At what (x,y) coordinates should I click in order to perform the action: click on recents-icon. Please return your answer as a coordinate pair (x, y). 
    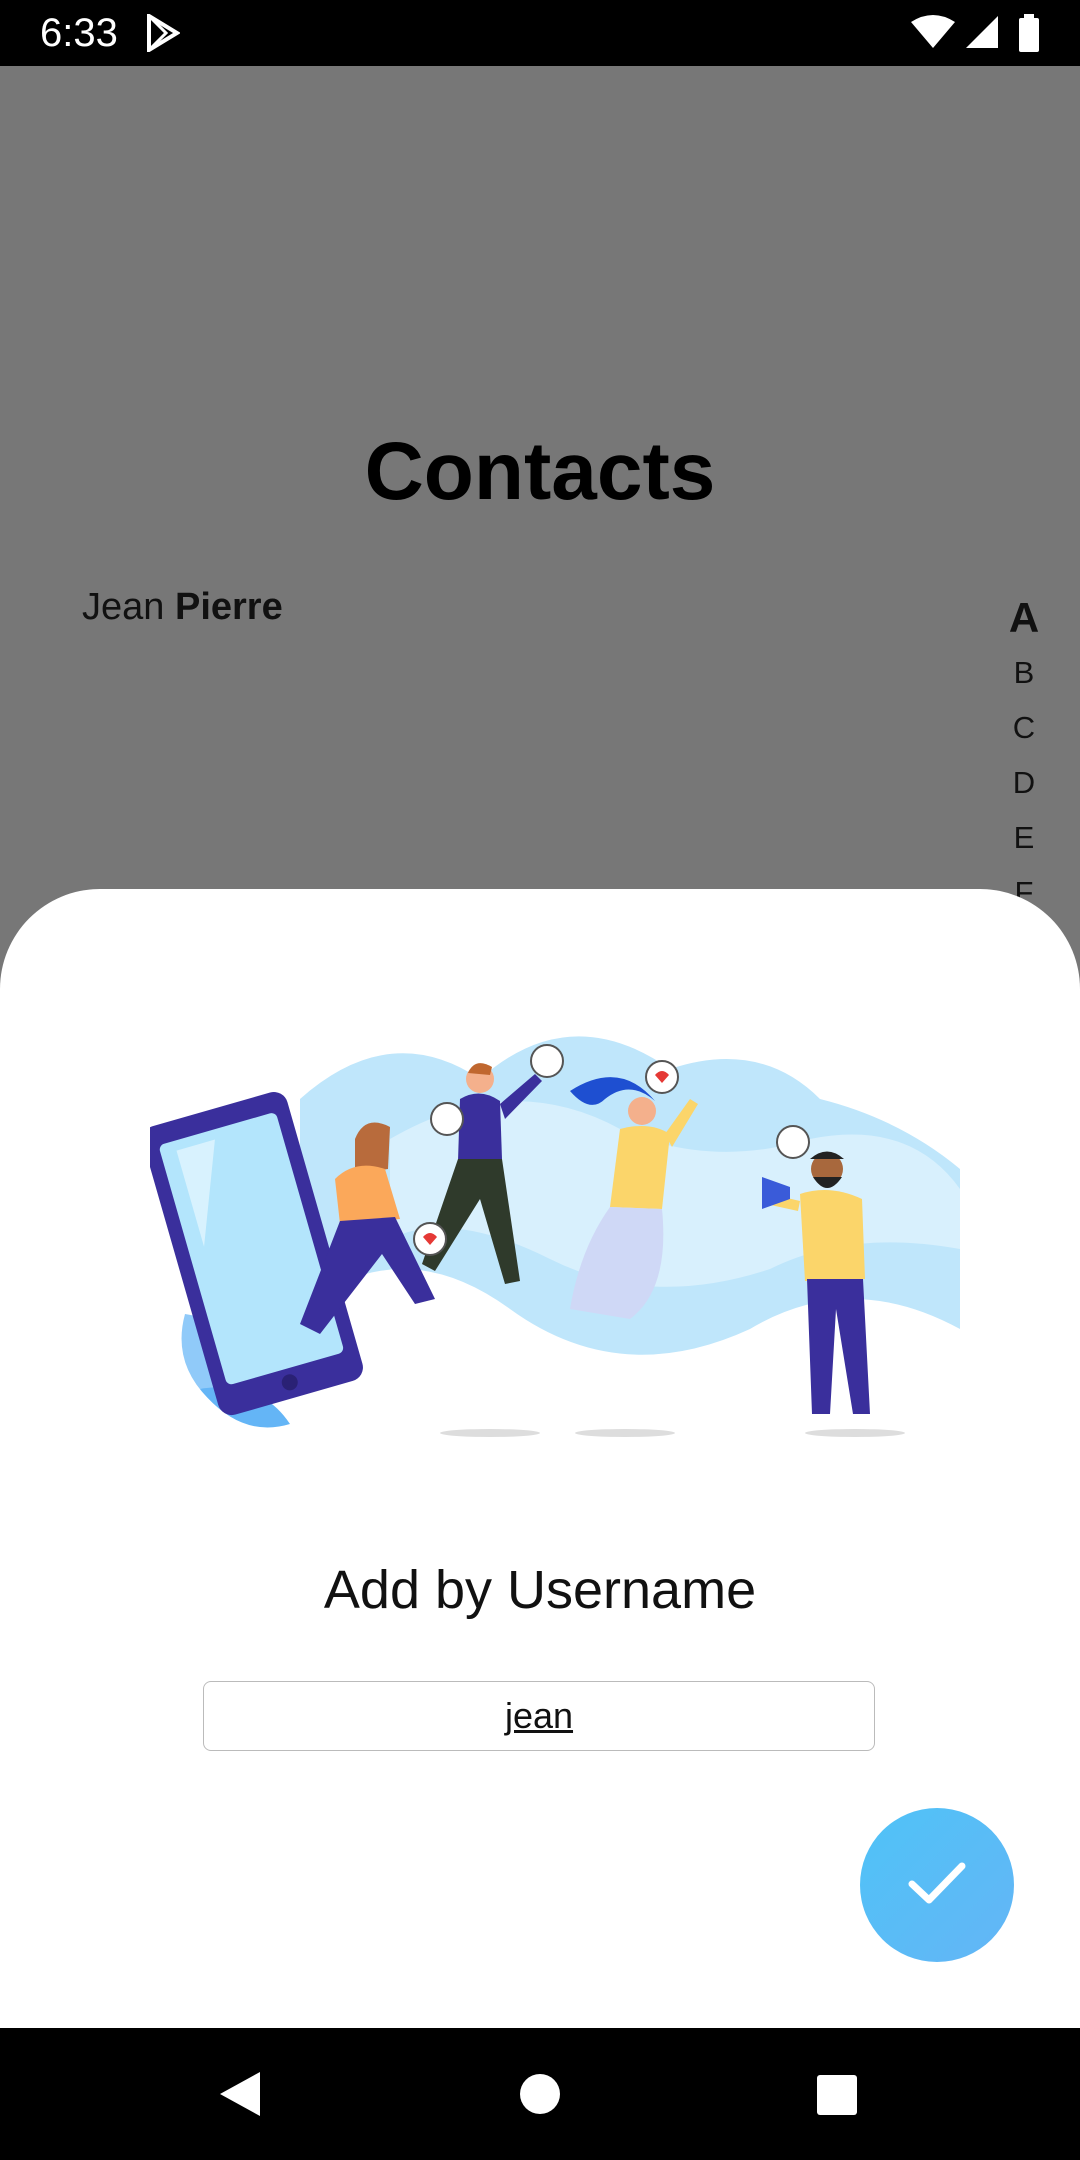
    Looking at the image, I should click on (837, 2097).